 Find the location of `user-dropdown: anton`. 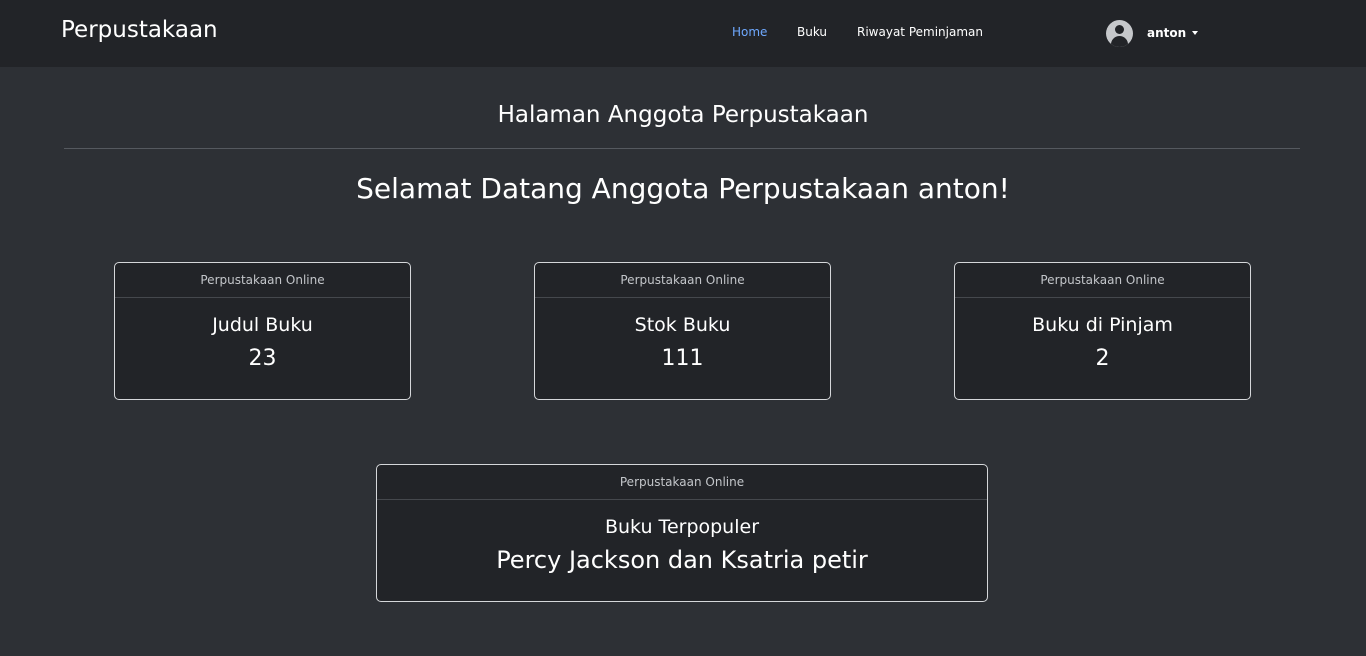

user-dropdown: anton is located at coordinates (1152, 33).